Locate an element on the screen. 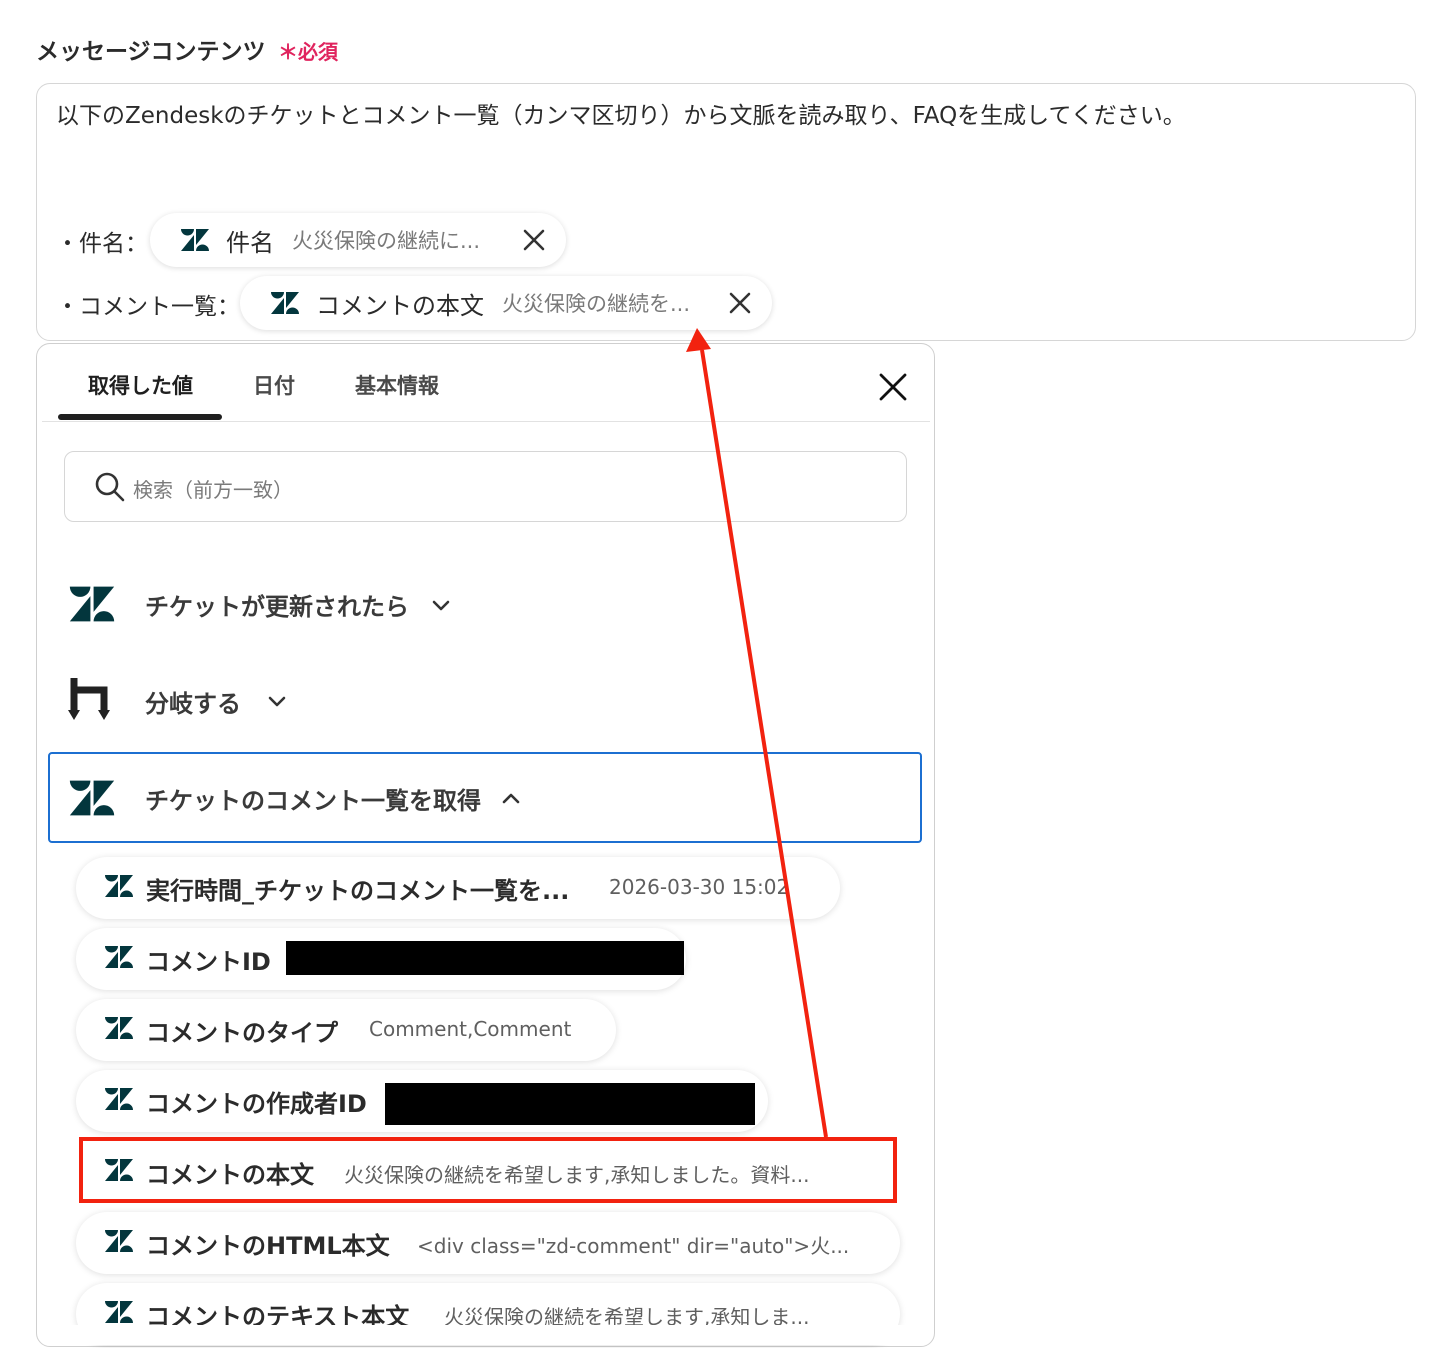 This screenshot has width=1448, height=1348. branch-icon is located at coordinates (89, 699).